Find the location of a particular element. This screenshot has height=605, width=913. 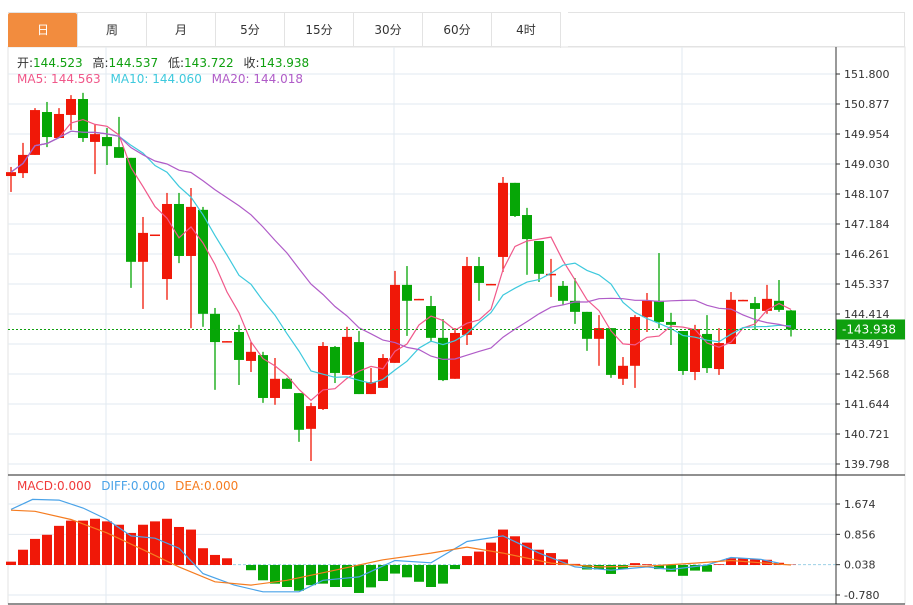

tab-30min: 30分 is located at coordinates (387, 30).